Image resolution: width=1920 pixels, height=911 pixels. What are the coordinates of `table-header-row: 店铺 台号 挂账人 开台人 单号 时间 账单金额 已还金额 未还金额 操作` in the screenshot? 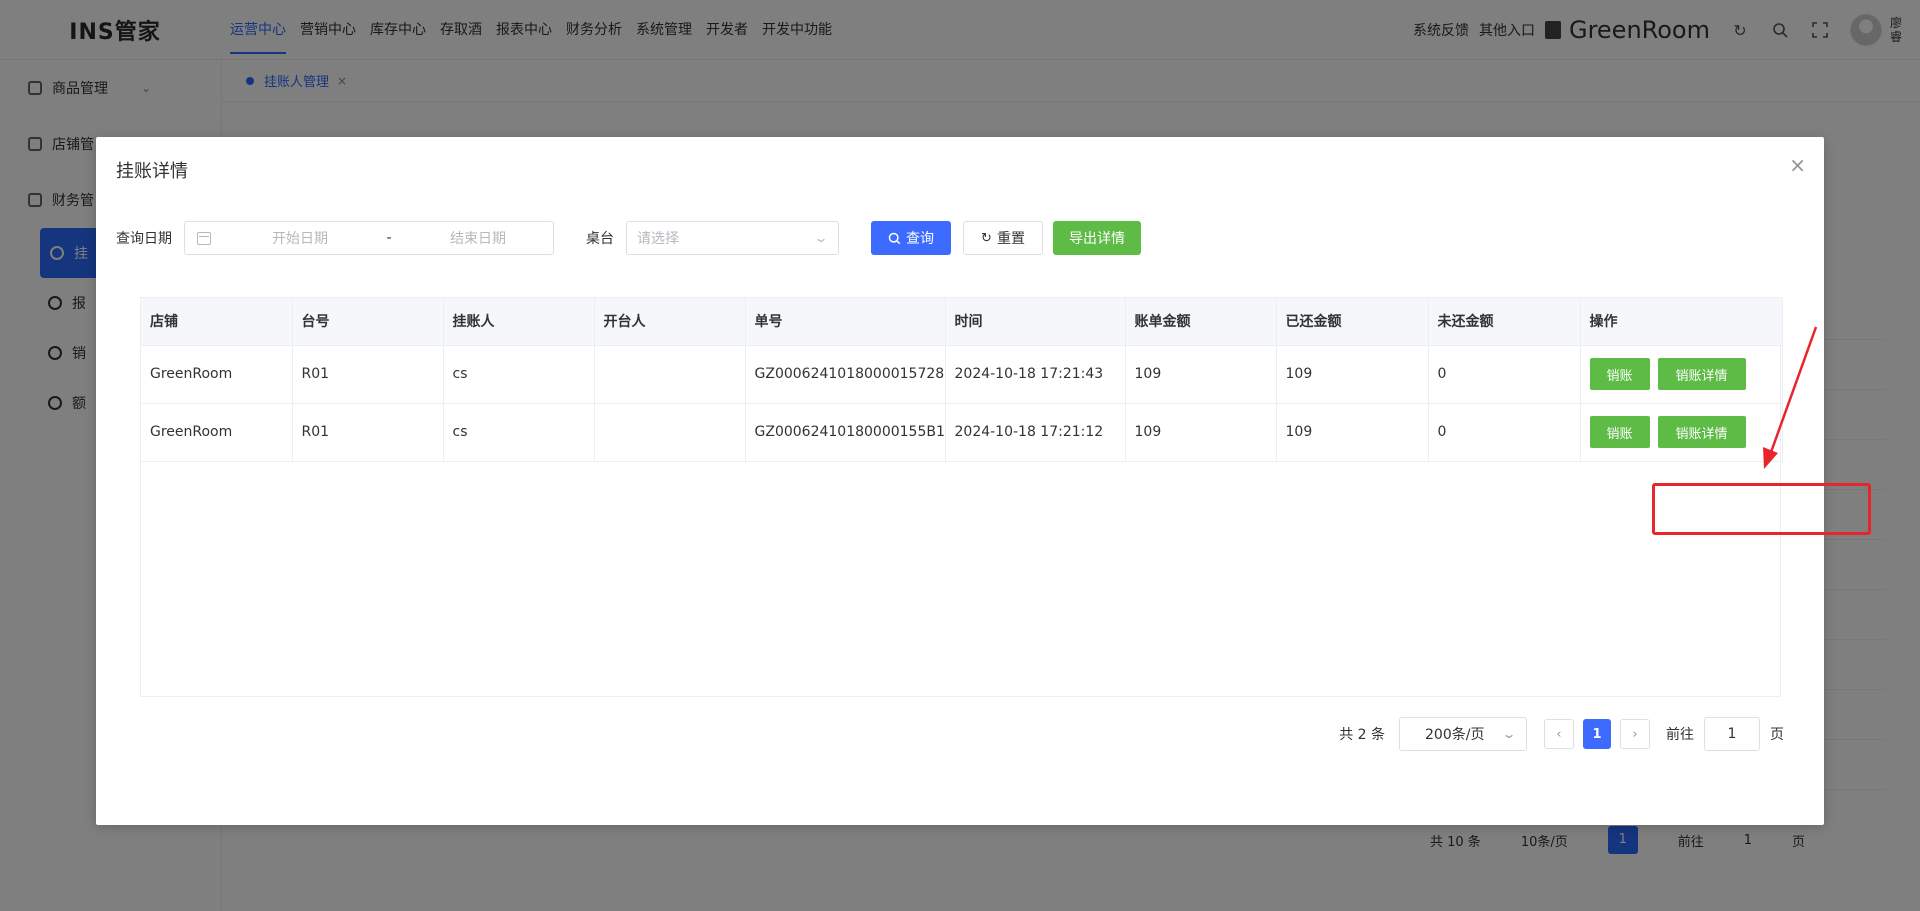 It's located at (962, 322).